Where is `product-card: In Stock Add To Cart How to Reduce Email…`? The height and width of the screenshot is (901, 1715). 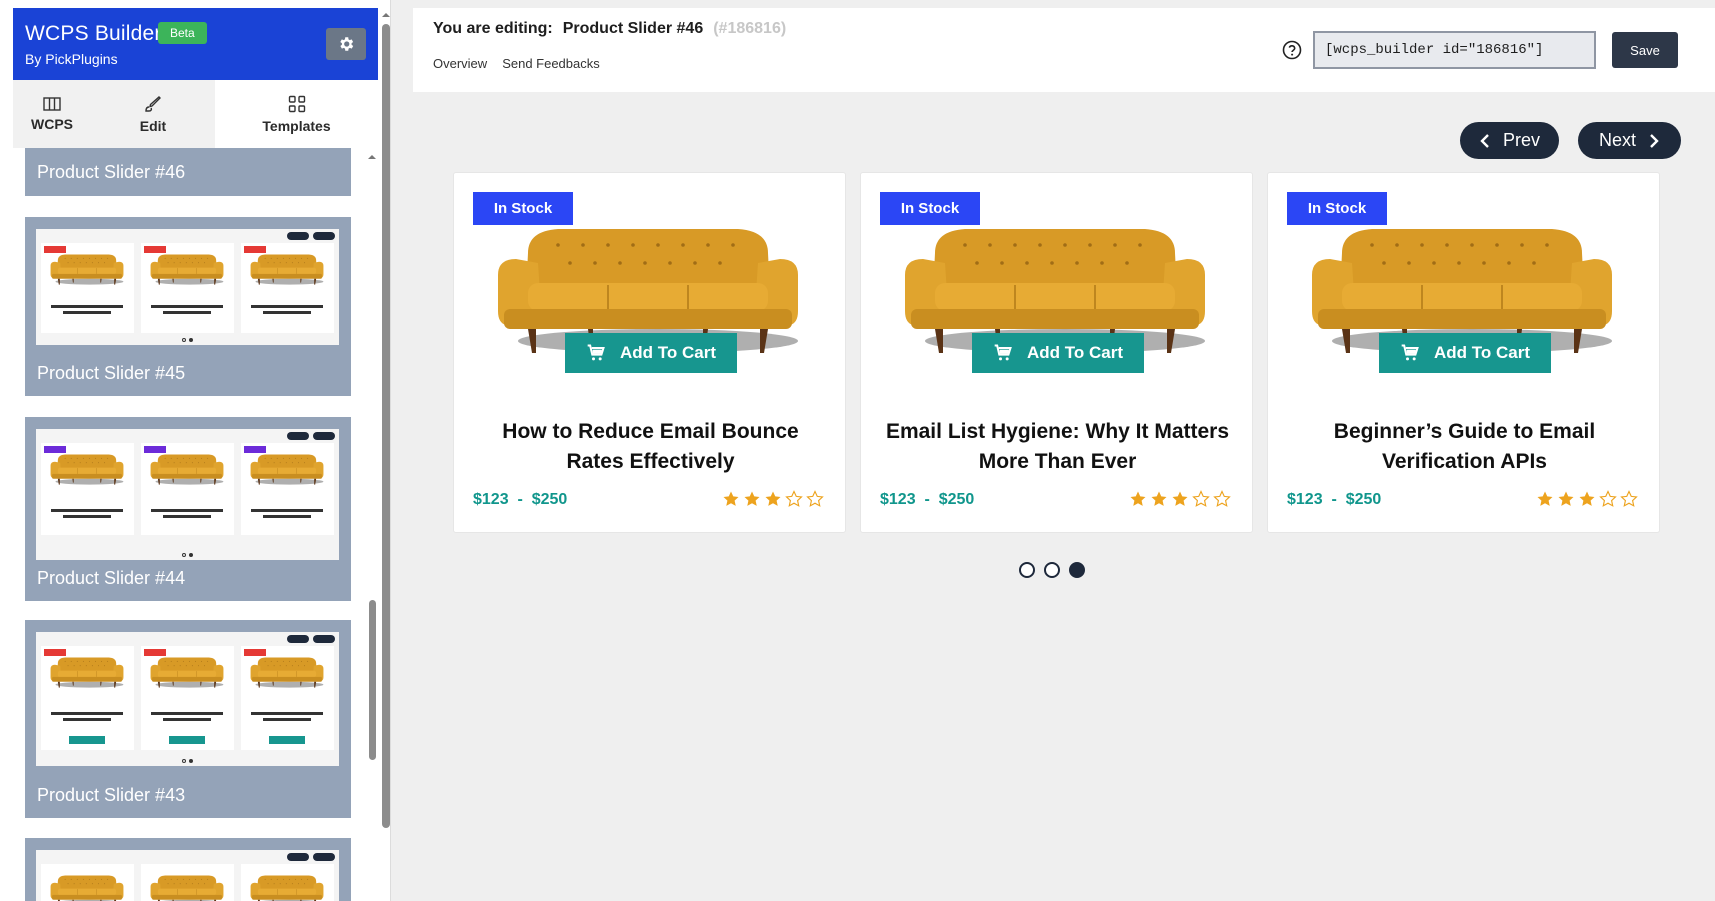 product-card: In Stock Add To Cart How to Reduce Email… is located at coordinates (649, 352).